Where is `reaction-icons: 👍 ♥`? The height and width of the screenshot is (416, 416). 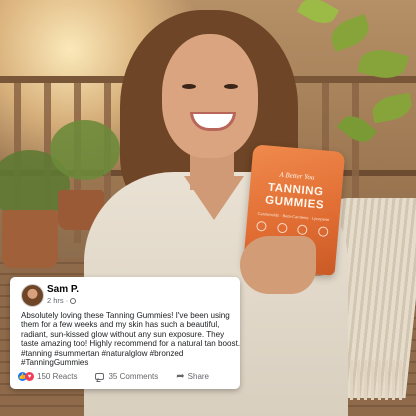
reaction-icons: 👍 ♥ is located at coordinates (26, 376).